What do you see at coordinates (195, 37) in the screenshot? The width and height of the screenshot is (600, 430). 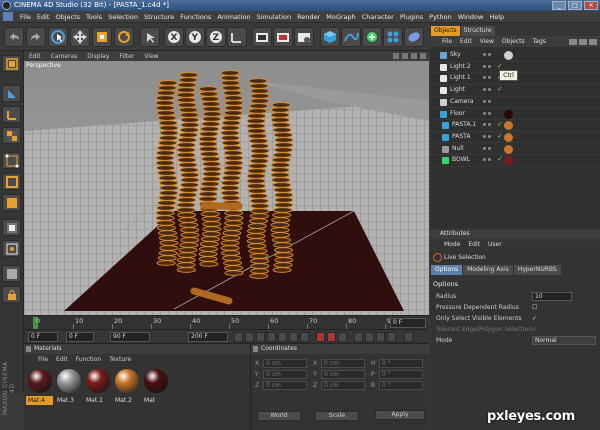 I see `y-axis-icon: Y` at bounding box center [195, 37].